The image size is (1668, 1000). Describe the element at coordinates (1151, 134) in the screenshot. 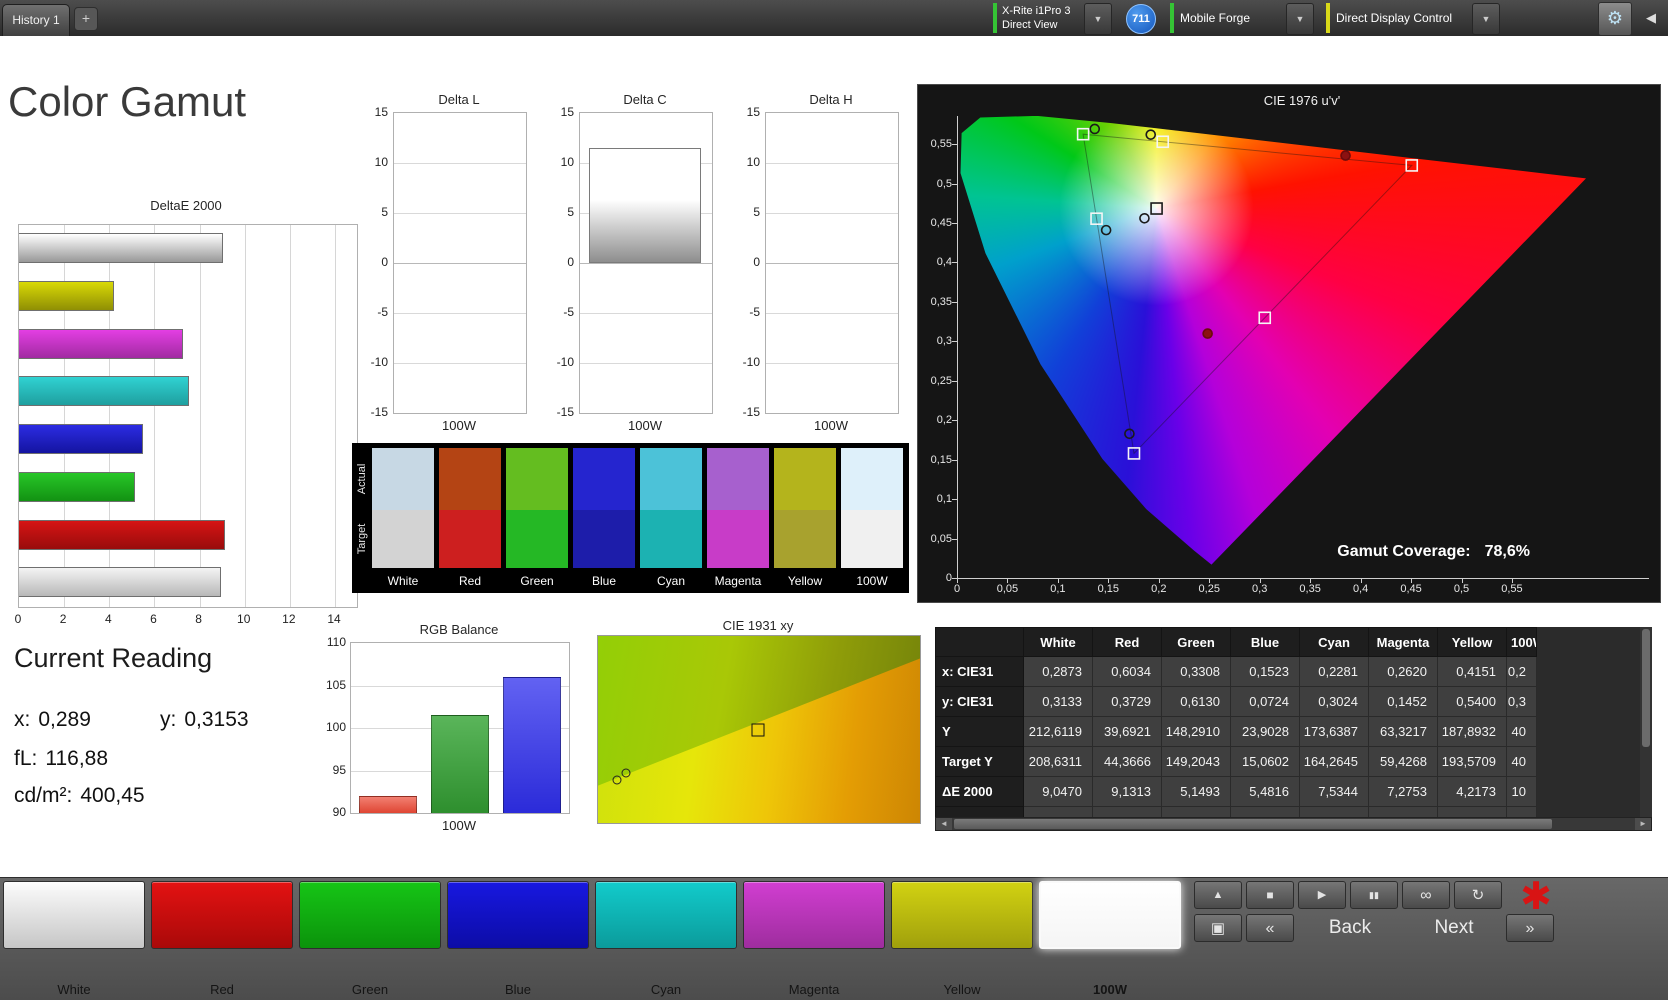

I see `measurement-marker-yellow` at that location.